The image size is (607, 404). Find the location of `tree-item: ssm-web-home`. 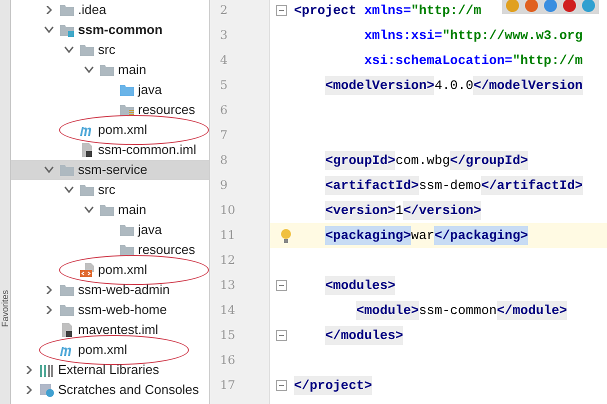

tree-item: ssm-web-home is located at coordinates (110, 310).